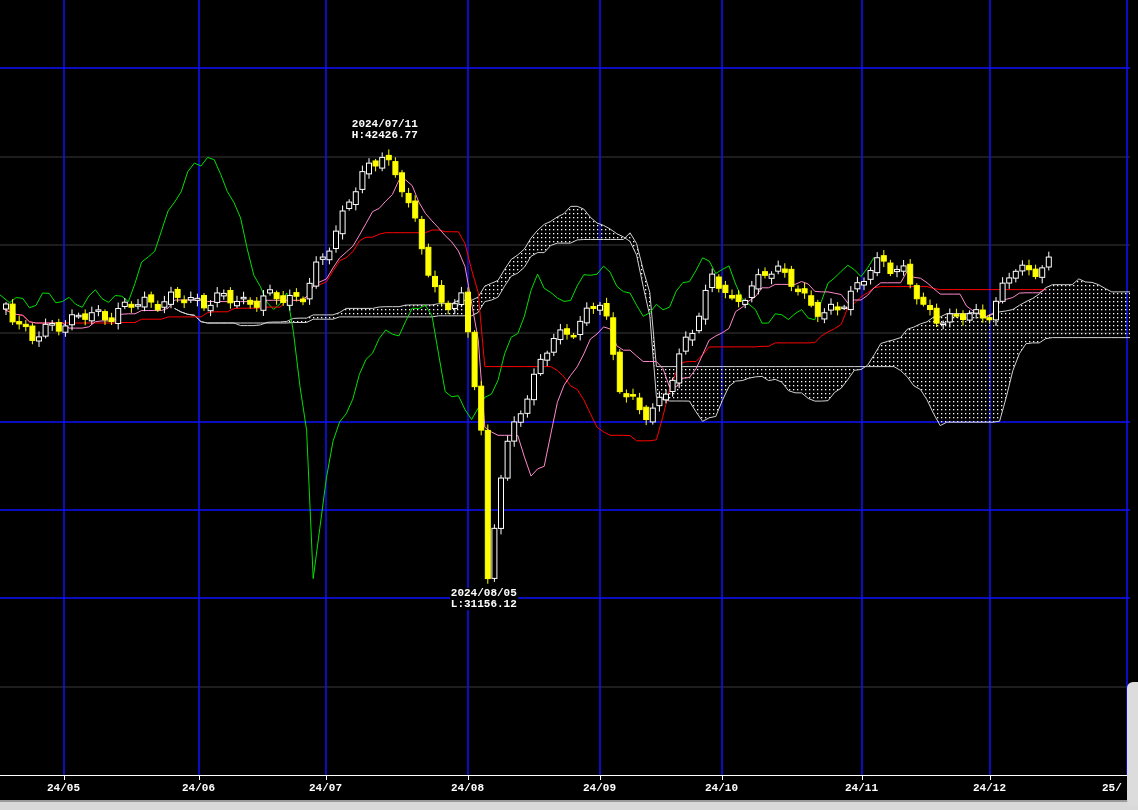 The height and width of the screenshot is (810, 1138). What do you see at coordinates (467, 788) in the screenshot?
I see `axis-label: 24/08` at bounding box center [467, 788].